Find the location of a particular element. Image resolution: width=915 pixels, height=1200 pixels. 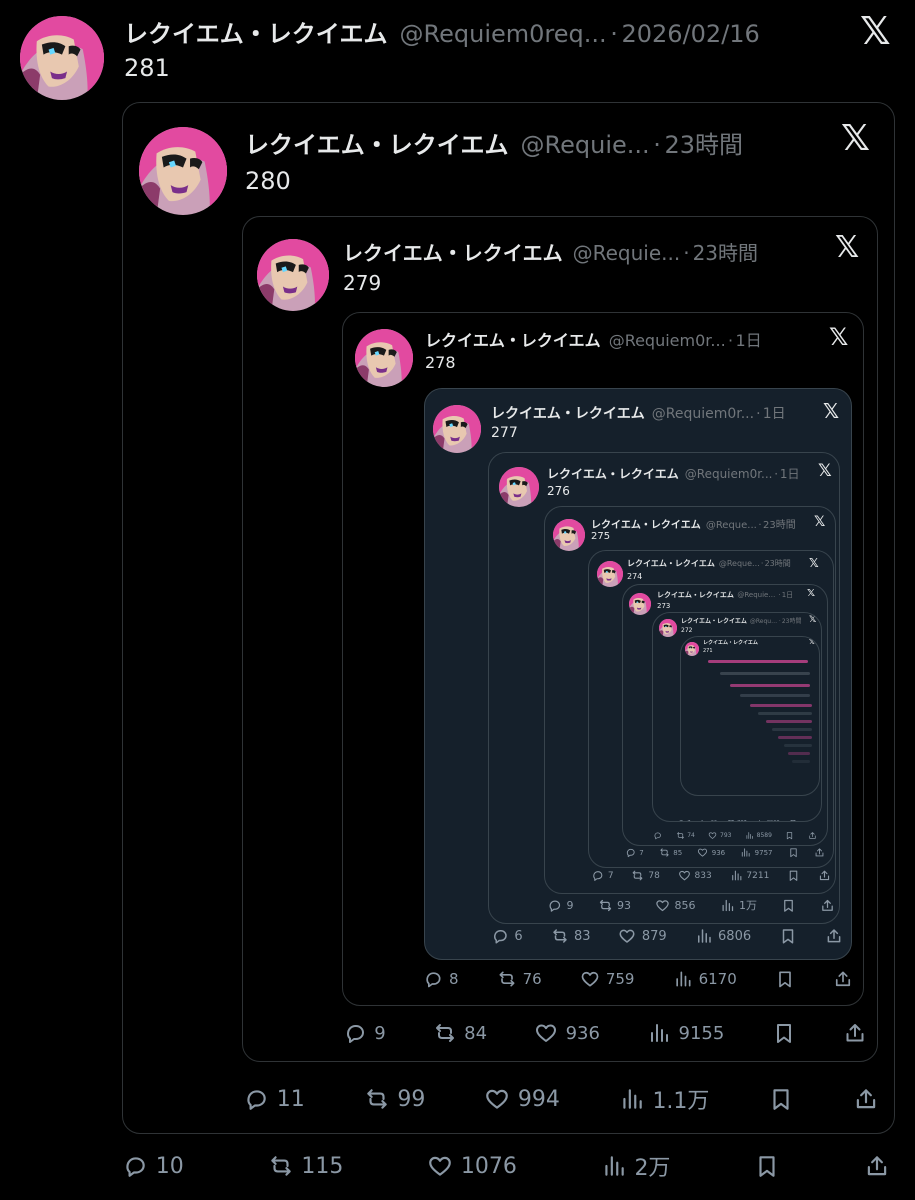

like-button: 994 is located at coordinates (522, 1099).